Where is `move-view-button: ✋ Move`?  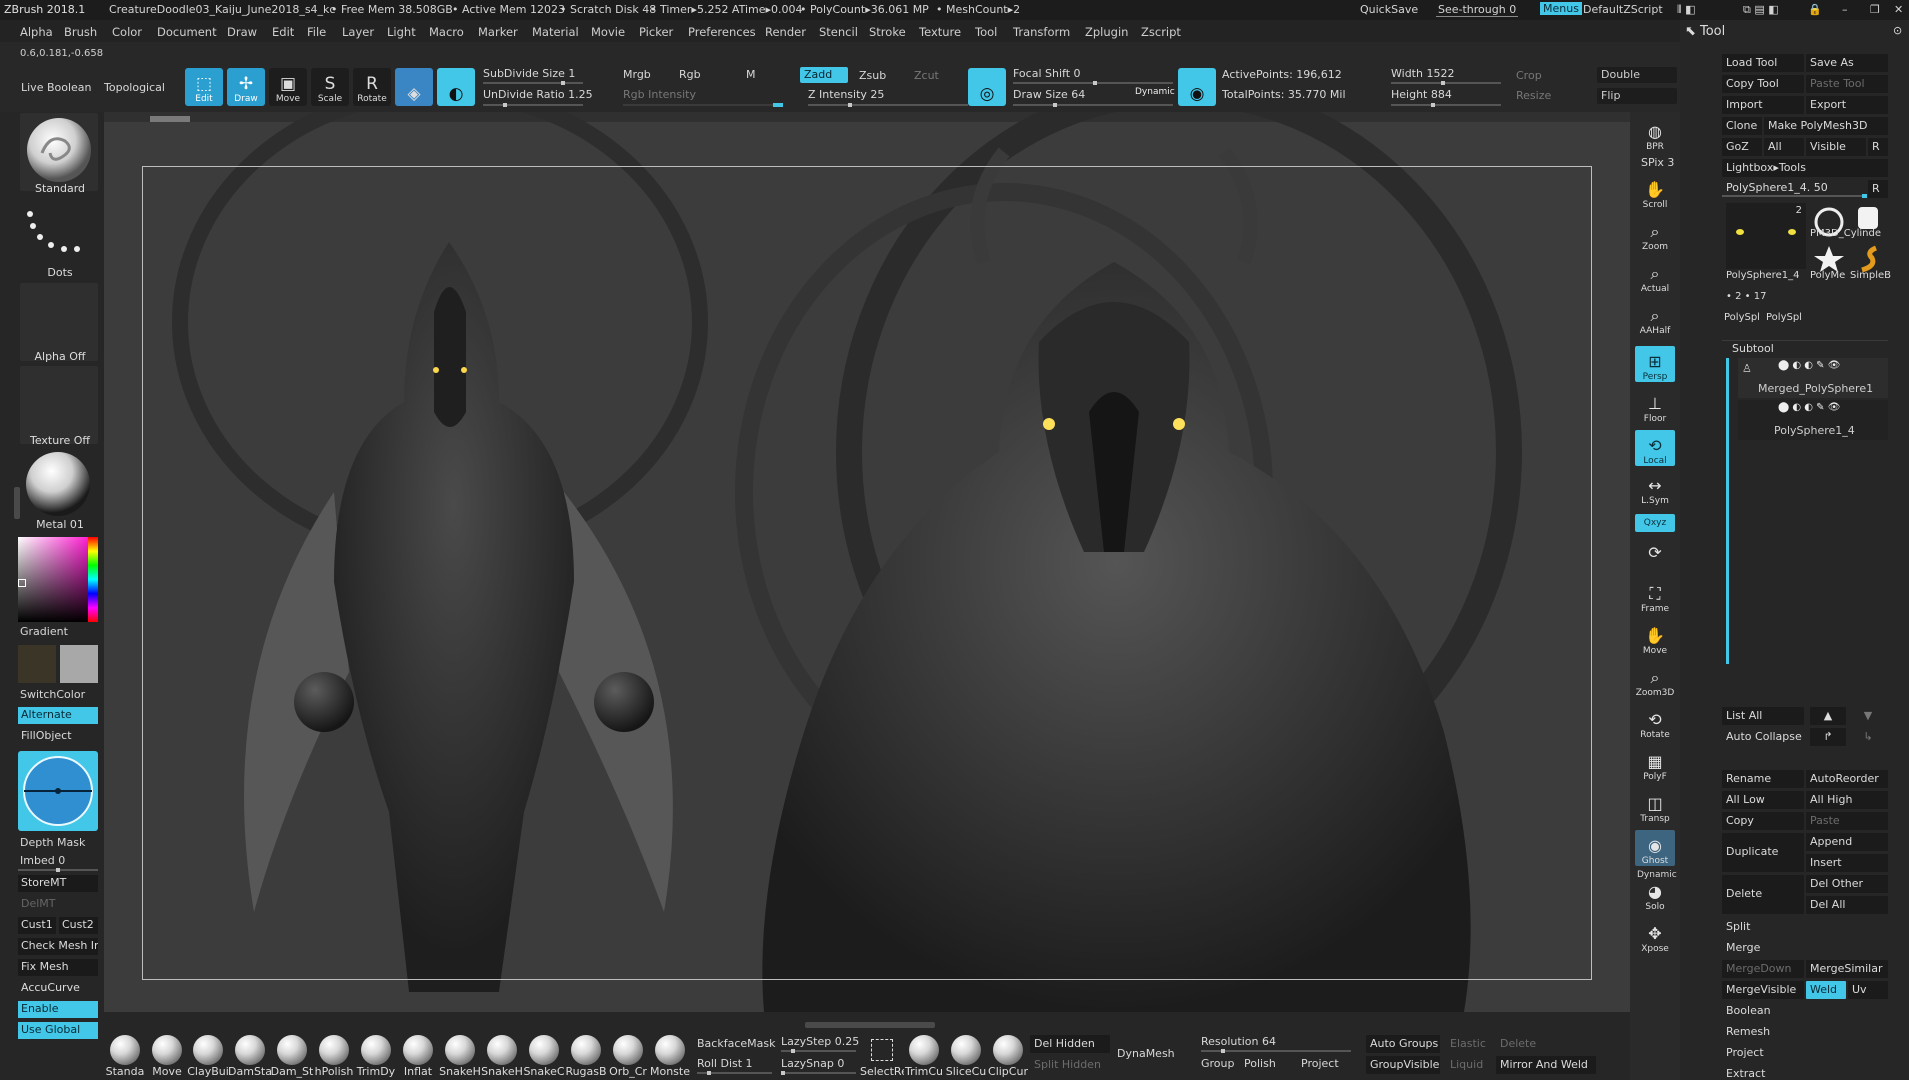 move-view-button: ✋ Move is located at coordinates (1655, 638).